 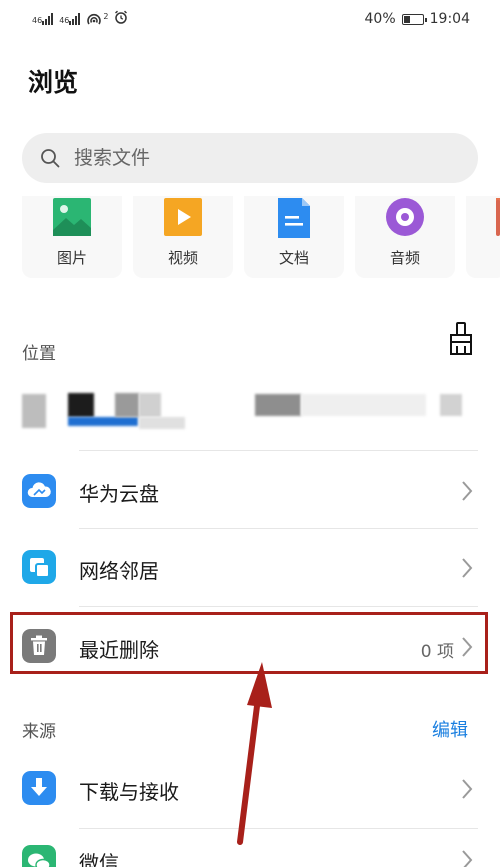 What do you see at coordinates (405, 217) in the screenshot?
I see `audio-icon` at bounding box center [405, 217].